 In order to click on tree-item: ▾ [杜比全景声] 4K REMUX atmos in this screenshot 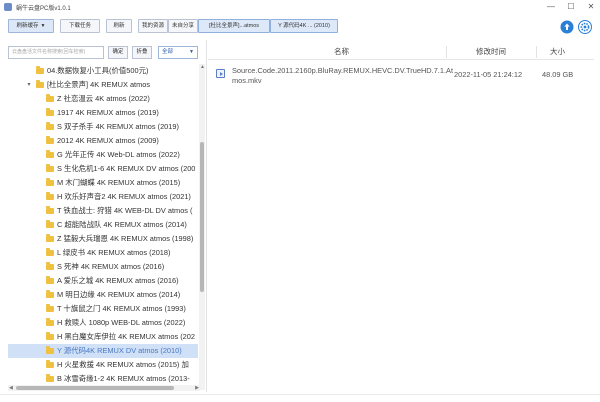, I will do `click(103, 85)`.